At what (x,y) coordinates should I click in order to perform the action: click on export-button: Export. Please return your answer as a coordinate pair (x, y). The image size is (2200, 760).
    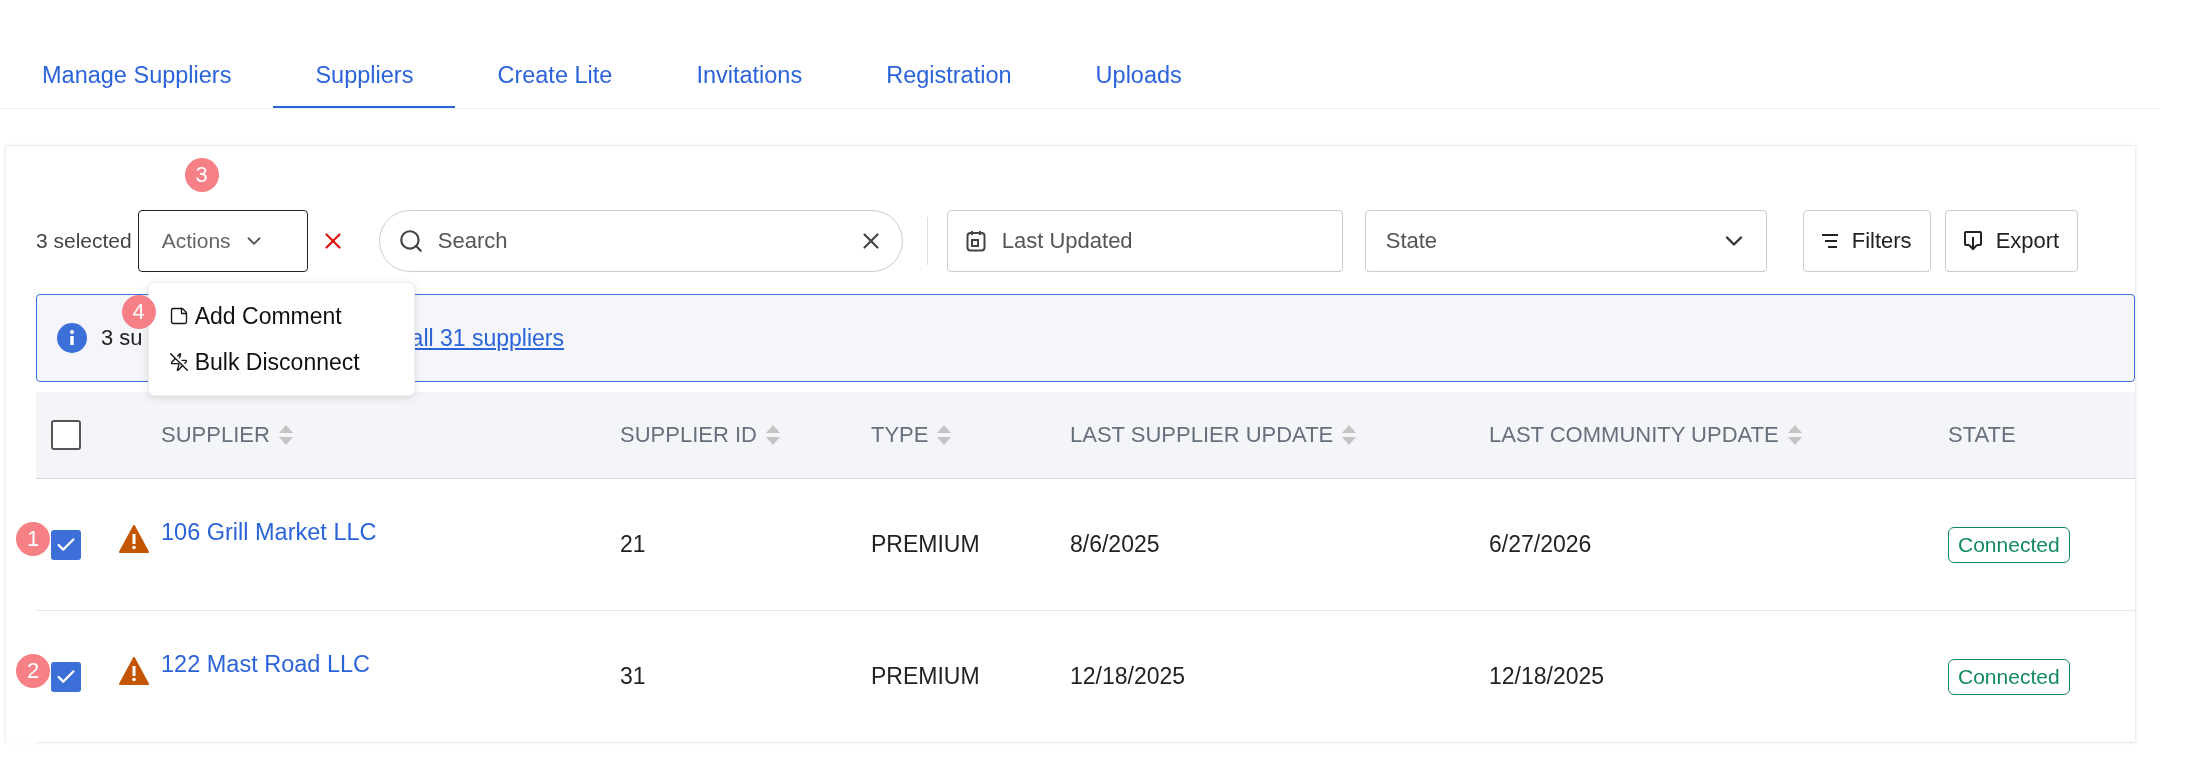
    Looking at the image, I should click on (2011, 241).